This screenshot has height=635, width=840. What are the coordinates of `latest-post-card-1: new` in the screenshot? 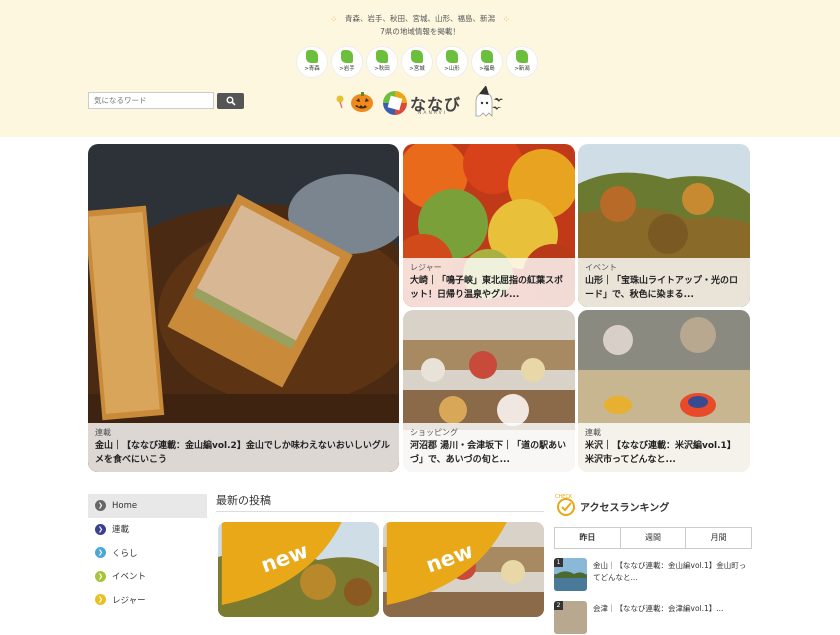 It's located at (298, 569).